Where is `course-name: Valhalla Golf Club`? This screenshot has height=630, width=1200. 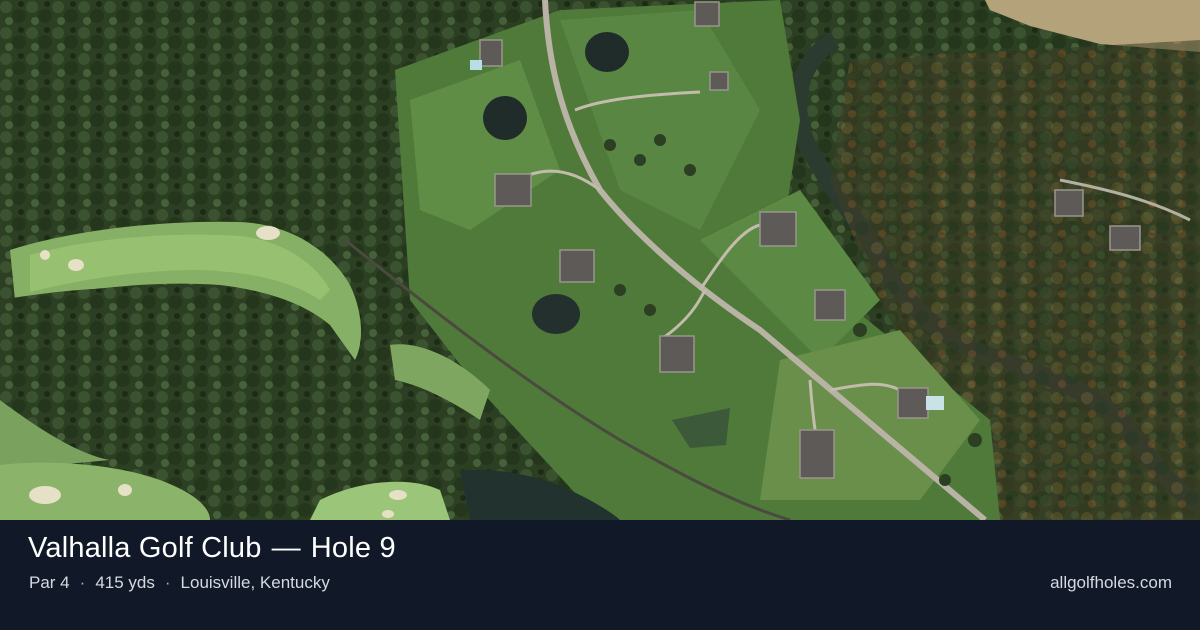
course-name: Valhalla Golf Club is located at coordinates (145, 548).